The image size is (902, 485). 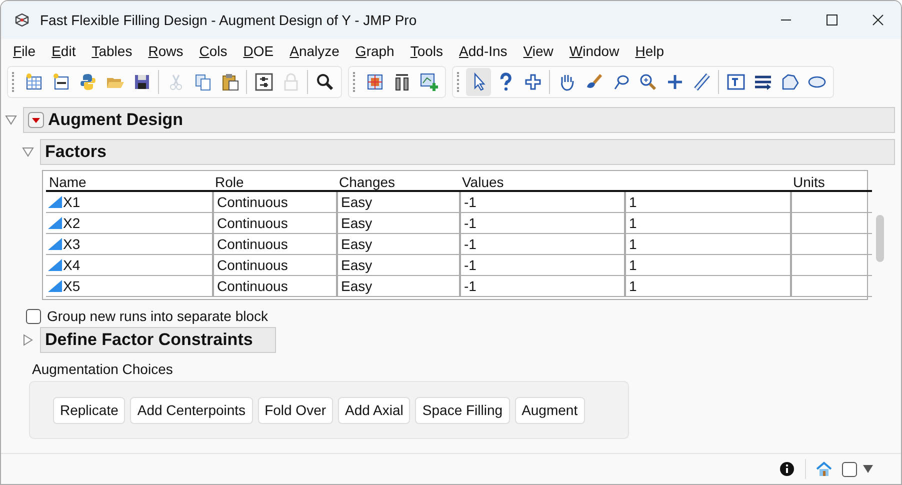 What do you see at coordinates (71, 223) in the screenshot?
I see `table-cell: X2` at bounding box center [71, 223].